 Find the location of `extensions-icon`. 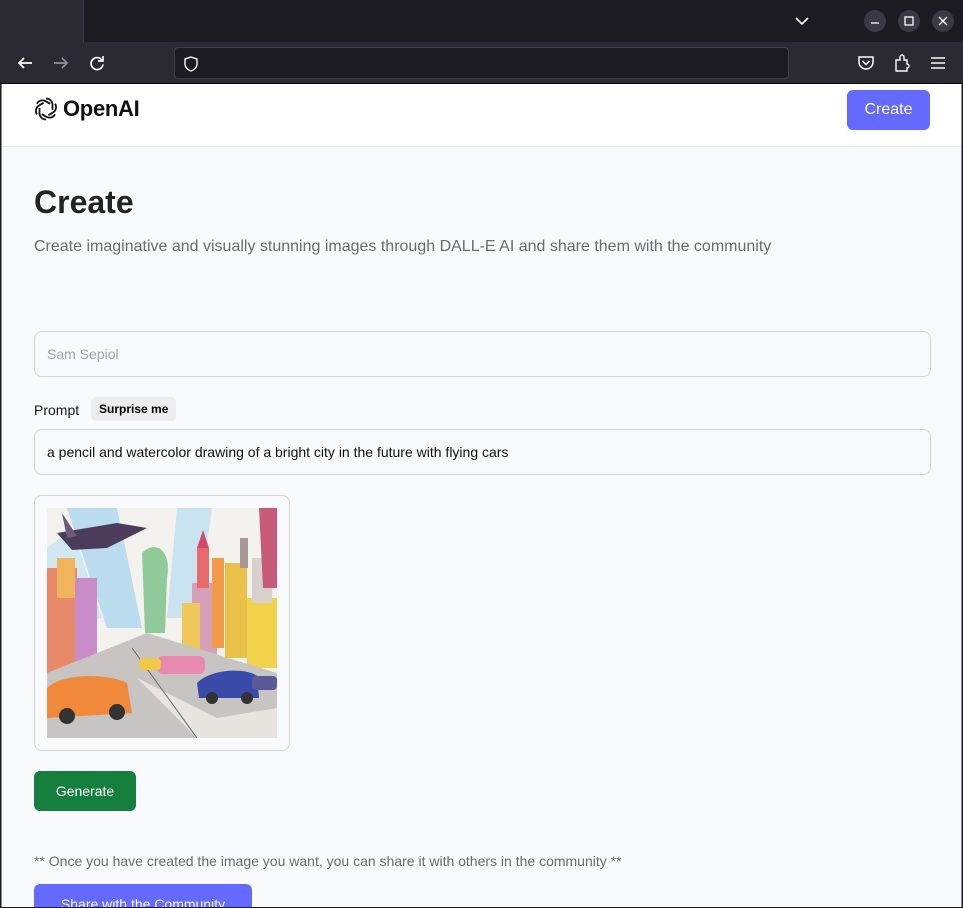

extensions-icon is located at coordinates (902, 63).